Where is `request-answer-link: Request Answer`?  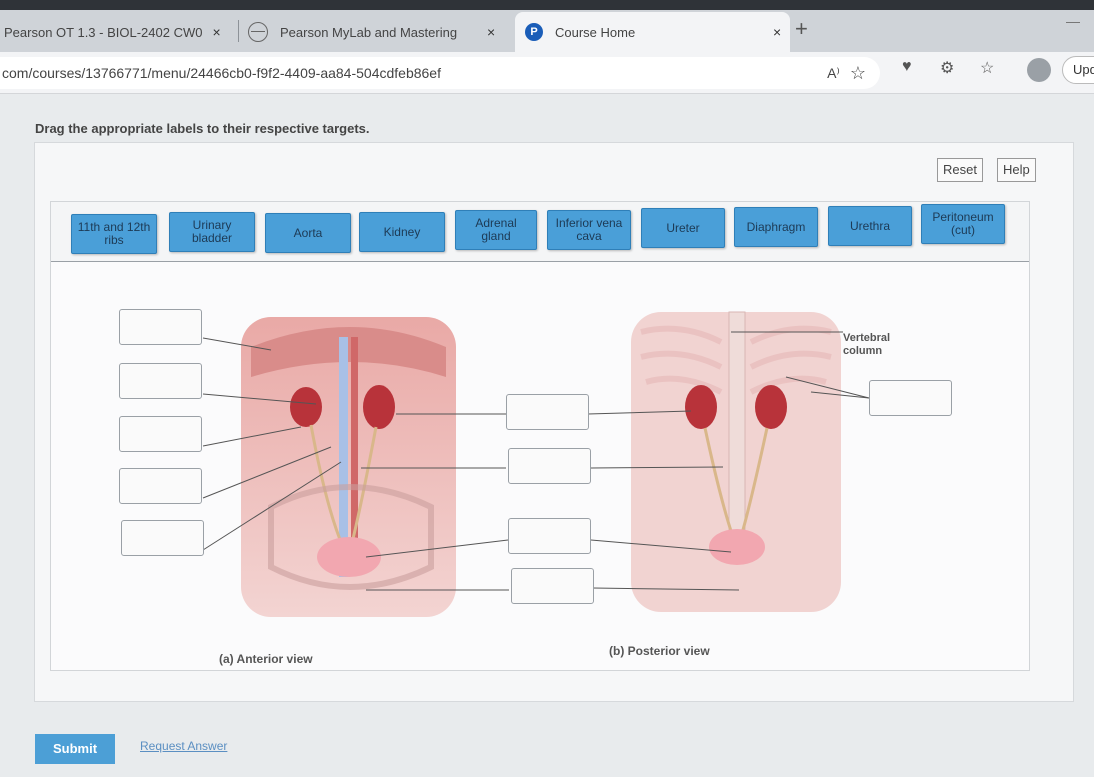 request-answer-link: Request Answer is located at coordinates (183, 746).